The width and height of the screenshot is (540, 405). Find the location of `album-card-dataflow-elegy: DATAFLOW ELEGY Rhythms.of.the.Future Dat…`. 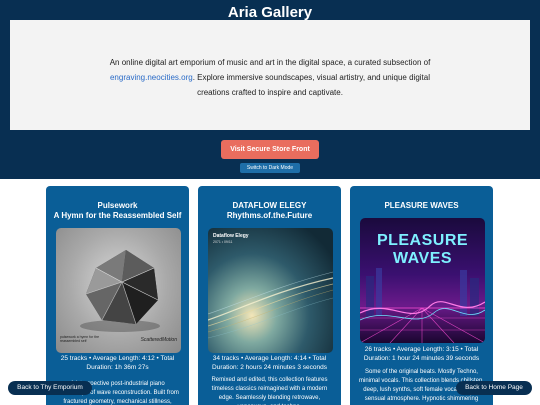

album-card-dataflow-elegy: DATAFLOW ELEGY Rhythms.of.the.Future Dat… is located at coordinates (269, 295).